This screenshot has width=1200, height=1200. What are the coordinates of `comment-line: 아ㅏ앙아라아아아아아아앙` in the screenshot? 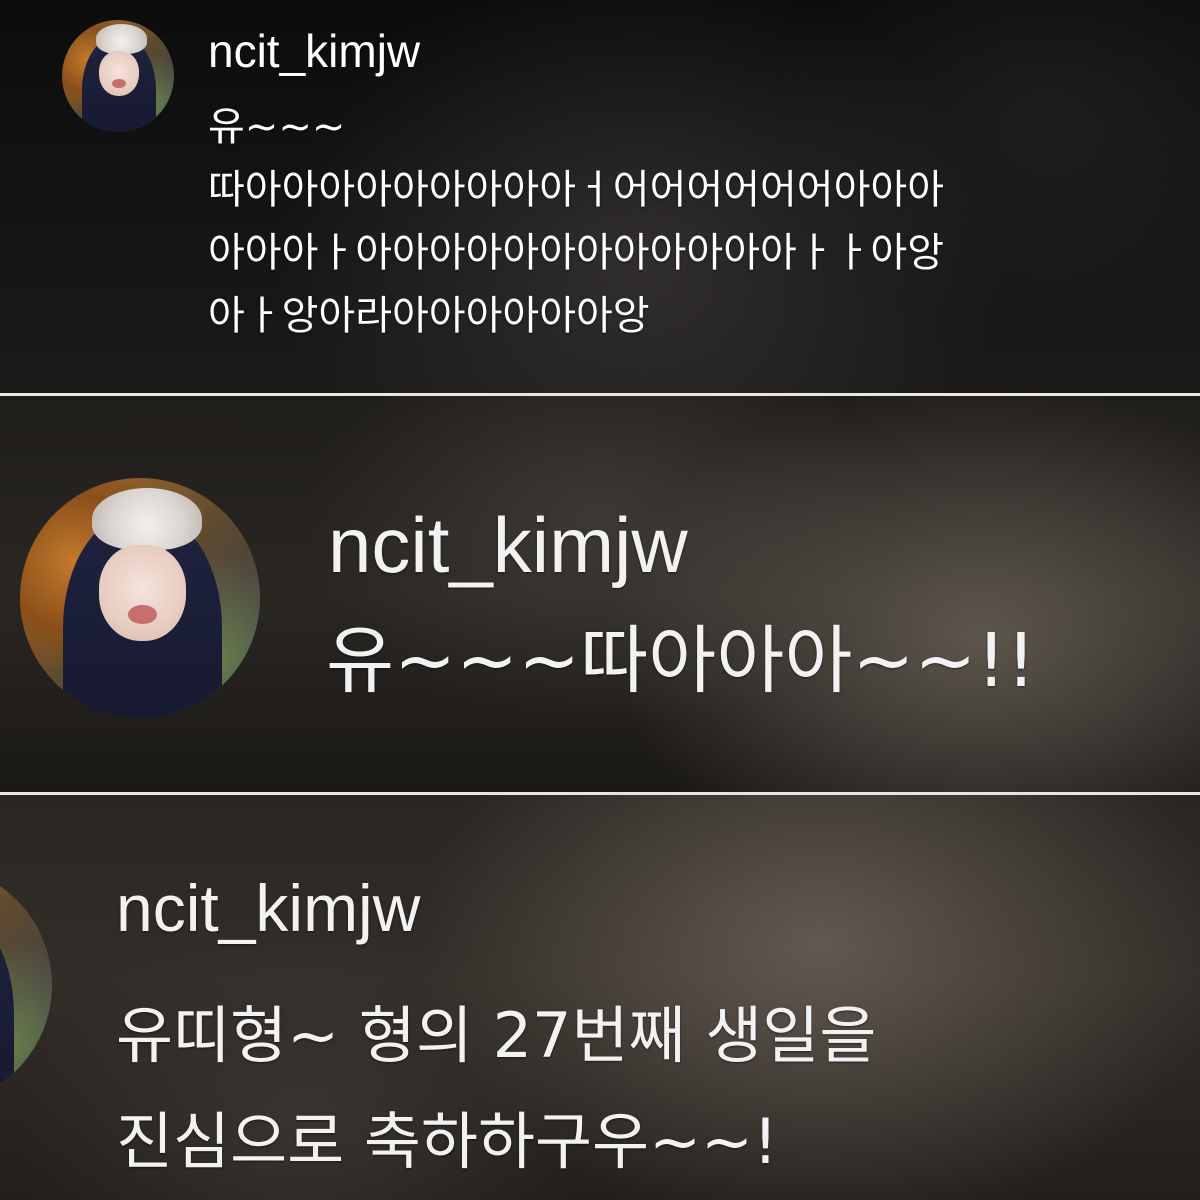 It's located at (429, 316).